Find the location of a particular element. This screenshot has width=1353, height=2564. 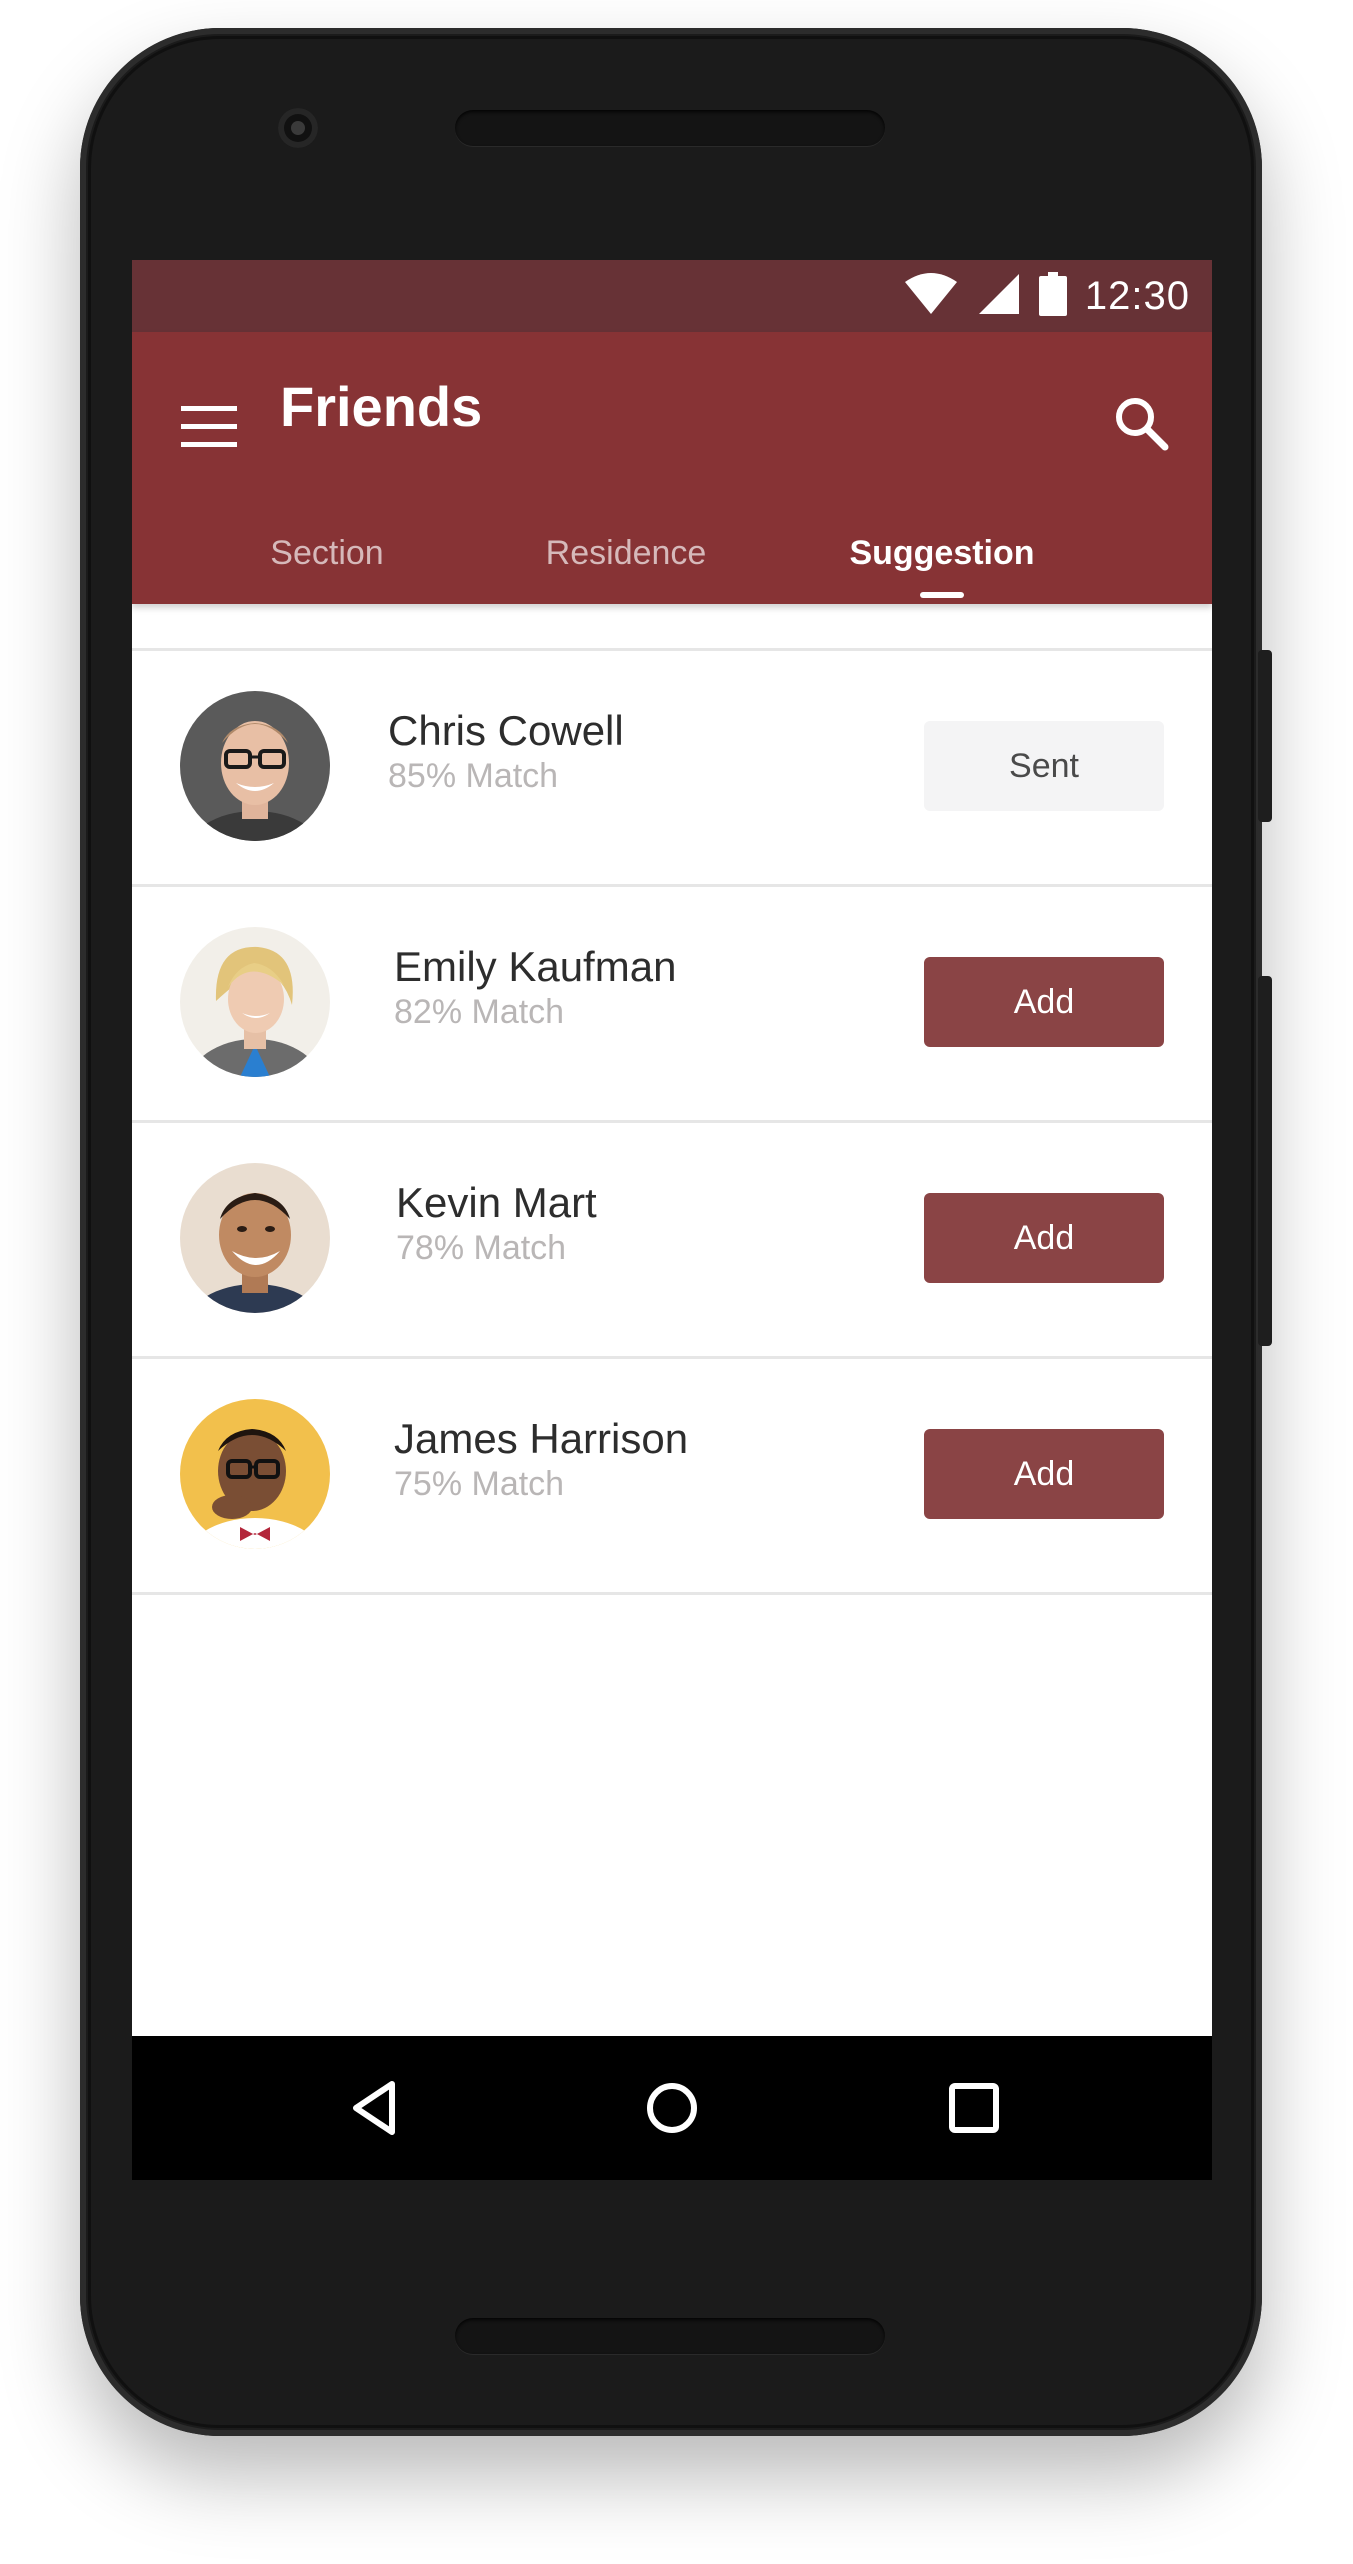

friend-name: James Harrison is located at coordinates (541, 1438).